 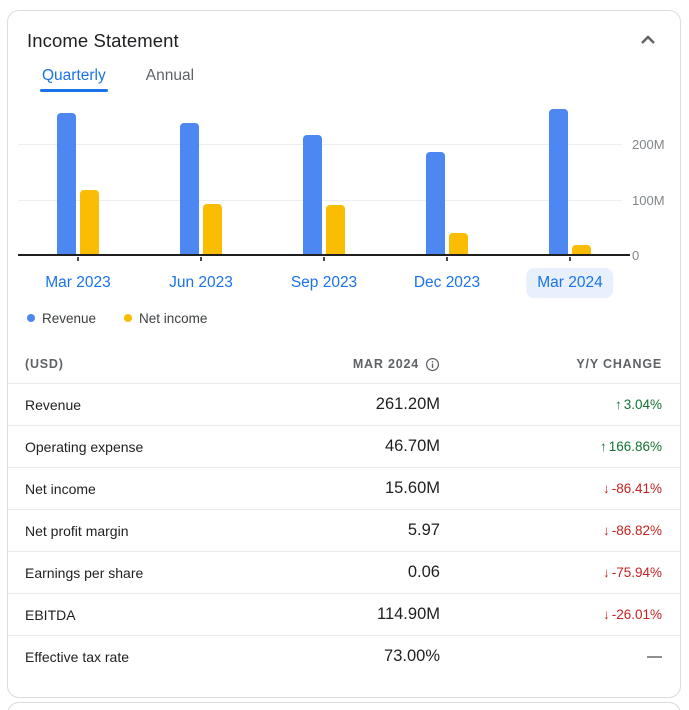 I want to click on table-header-row: (USD) MAR 2024 Y/Y CHANGE, so click(x=344, y=364).